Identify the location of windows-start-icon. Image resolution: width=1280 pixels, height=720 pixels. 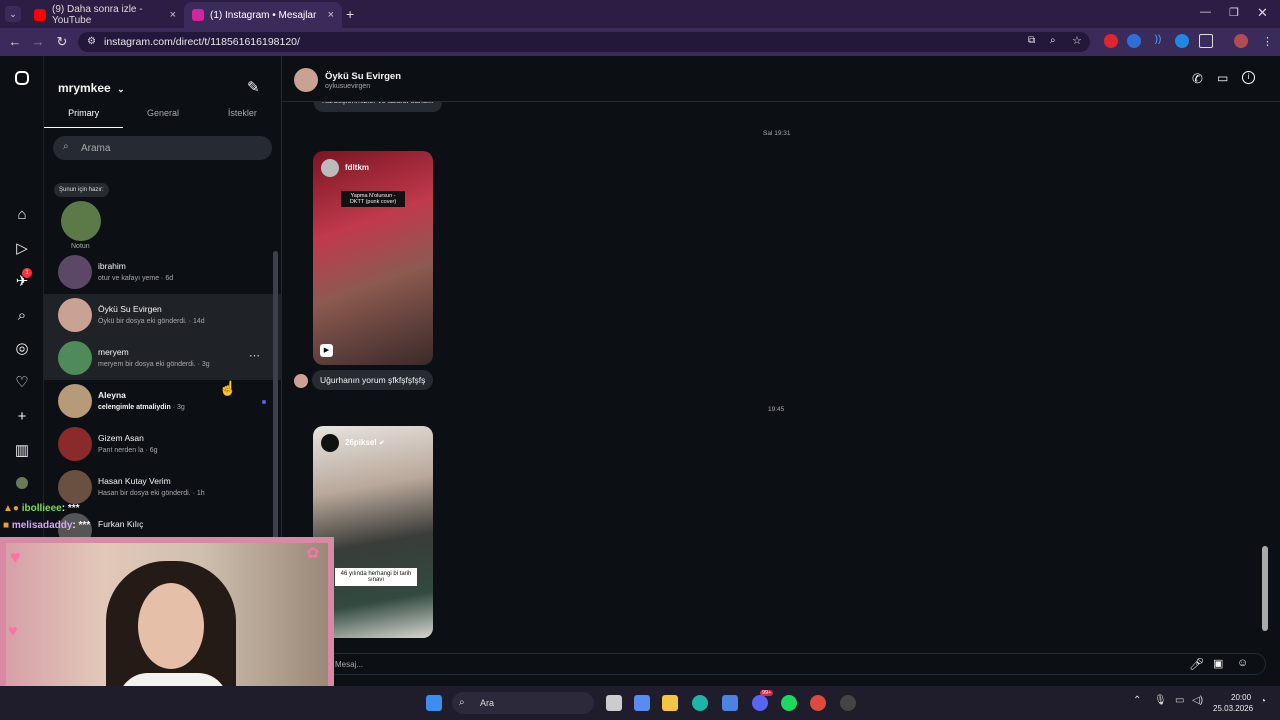
(434, 703).